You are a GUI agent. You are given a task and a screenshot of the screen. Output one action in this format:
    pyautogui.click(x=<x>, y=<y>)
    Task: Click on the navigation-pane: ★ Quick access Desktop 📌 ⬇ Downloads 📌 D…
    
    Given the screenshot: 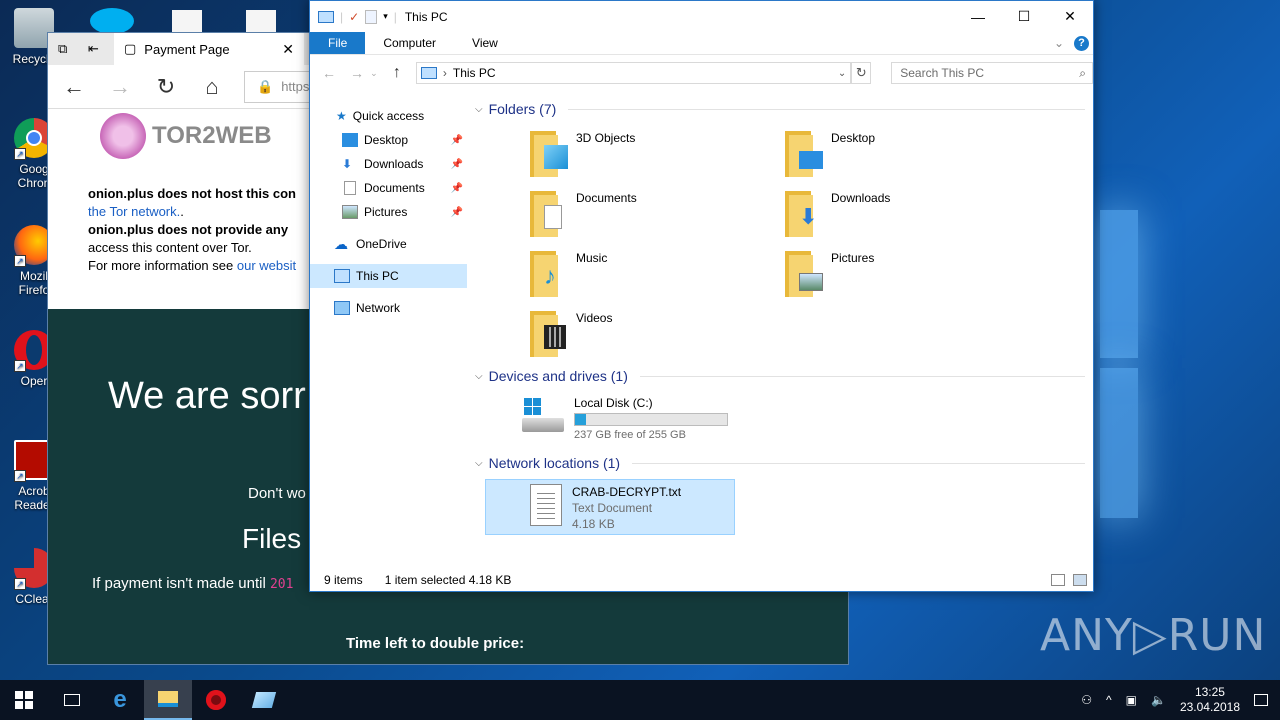 What is the action you would take?
    pyautogui.click(x=388, y=334)
    